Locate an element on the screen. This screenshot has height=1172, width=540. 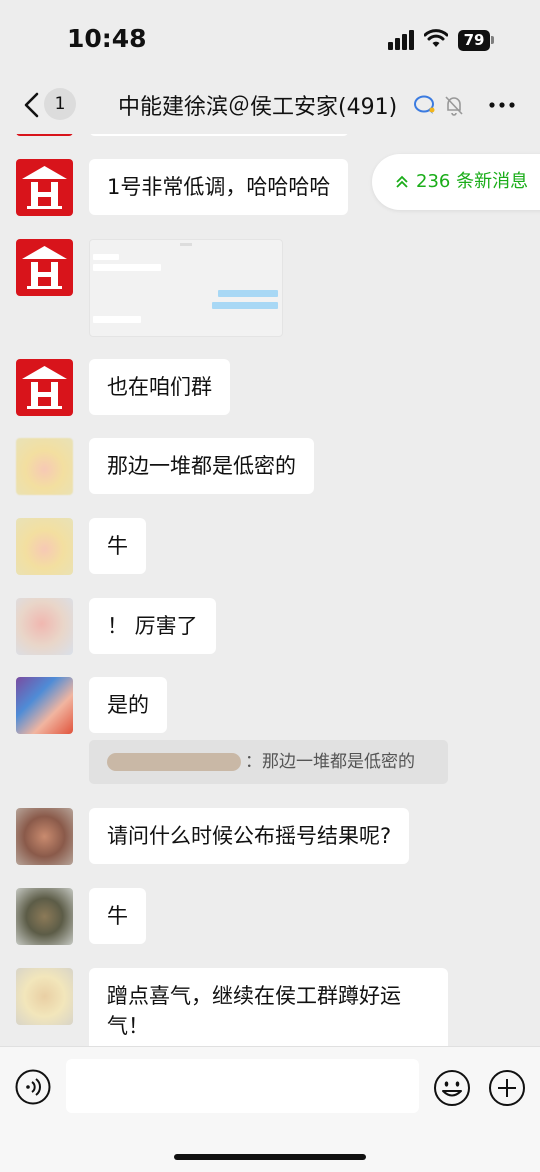
input-bar is located at coordinates (270, 1109).